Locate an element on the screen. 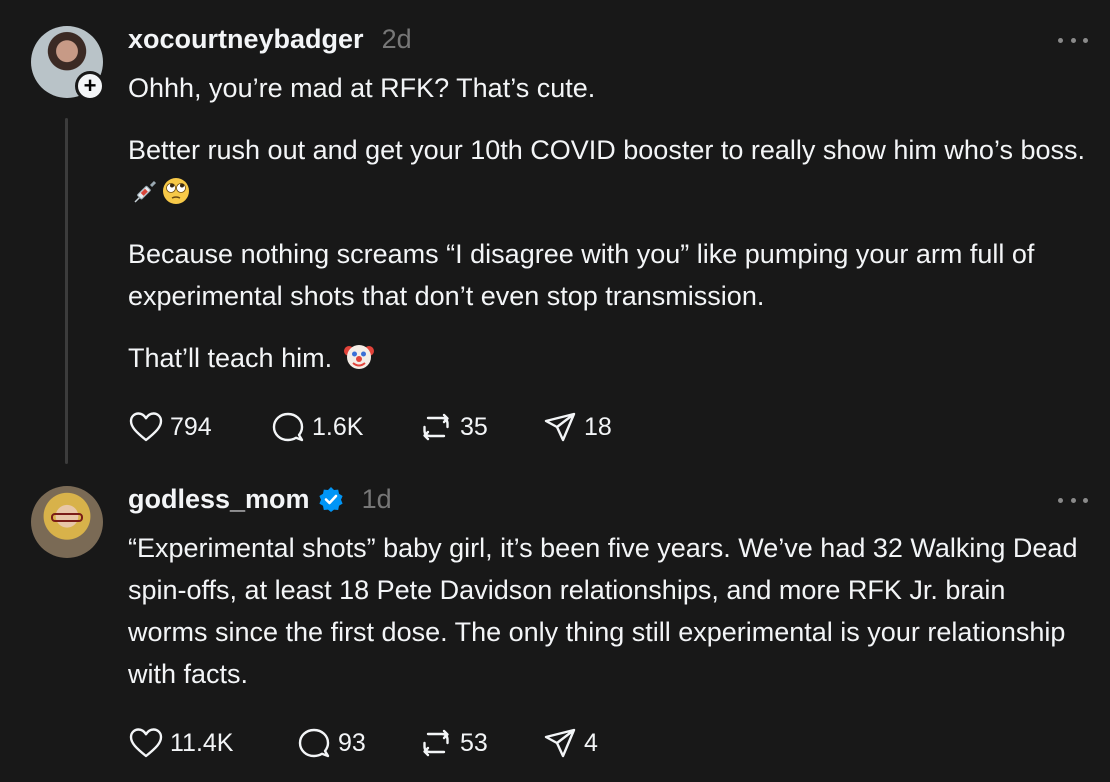 The height and width of the screenshot is (782, 1110). eye-roll-face-icon is located at coordinates (176, 191).